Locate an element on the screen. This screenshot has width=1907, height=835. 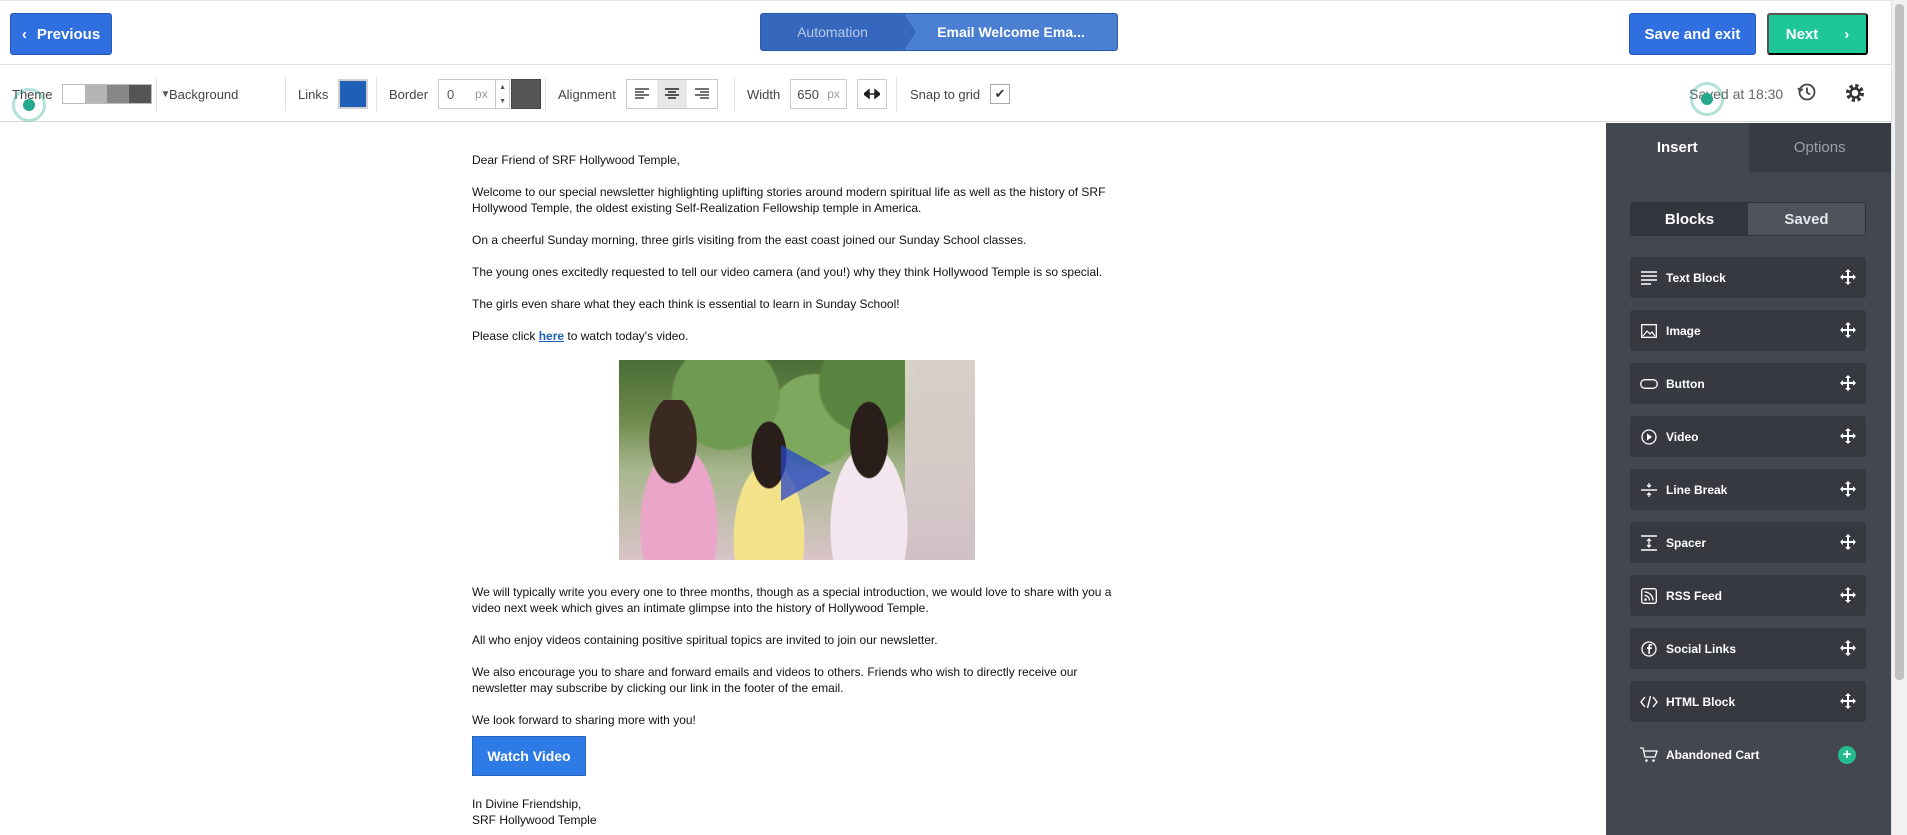
width-control: Width 650 px is located at coordinates (817, 94).